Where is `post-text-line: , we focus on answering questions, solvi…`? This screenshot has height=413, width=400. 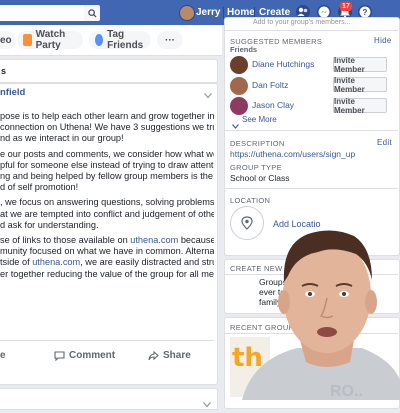
post-text-line: , we focus on answering questions, solvi… is located at coordinates (107, 202).